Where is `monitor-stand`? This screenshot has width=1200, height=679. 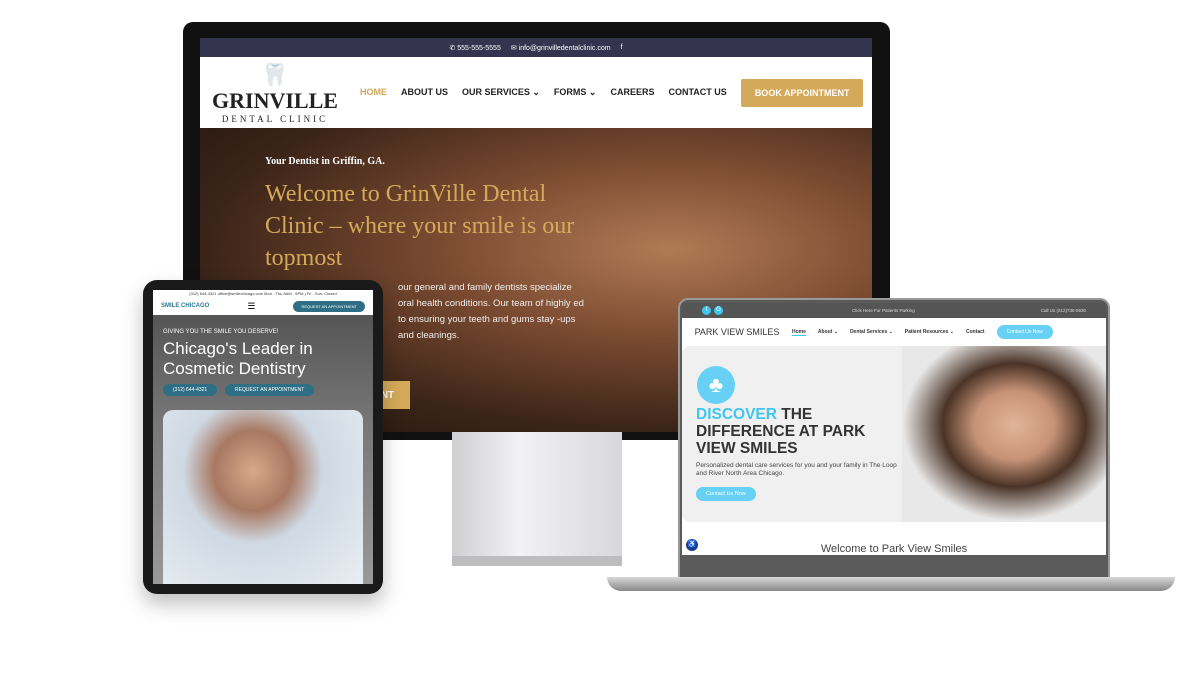 monitor-stand is located at coordinates (537, 496).